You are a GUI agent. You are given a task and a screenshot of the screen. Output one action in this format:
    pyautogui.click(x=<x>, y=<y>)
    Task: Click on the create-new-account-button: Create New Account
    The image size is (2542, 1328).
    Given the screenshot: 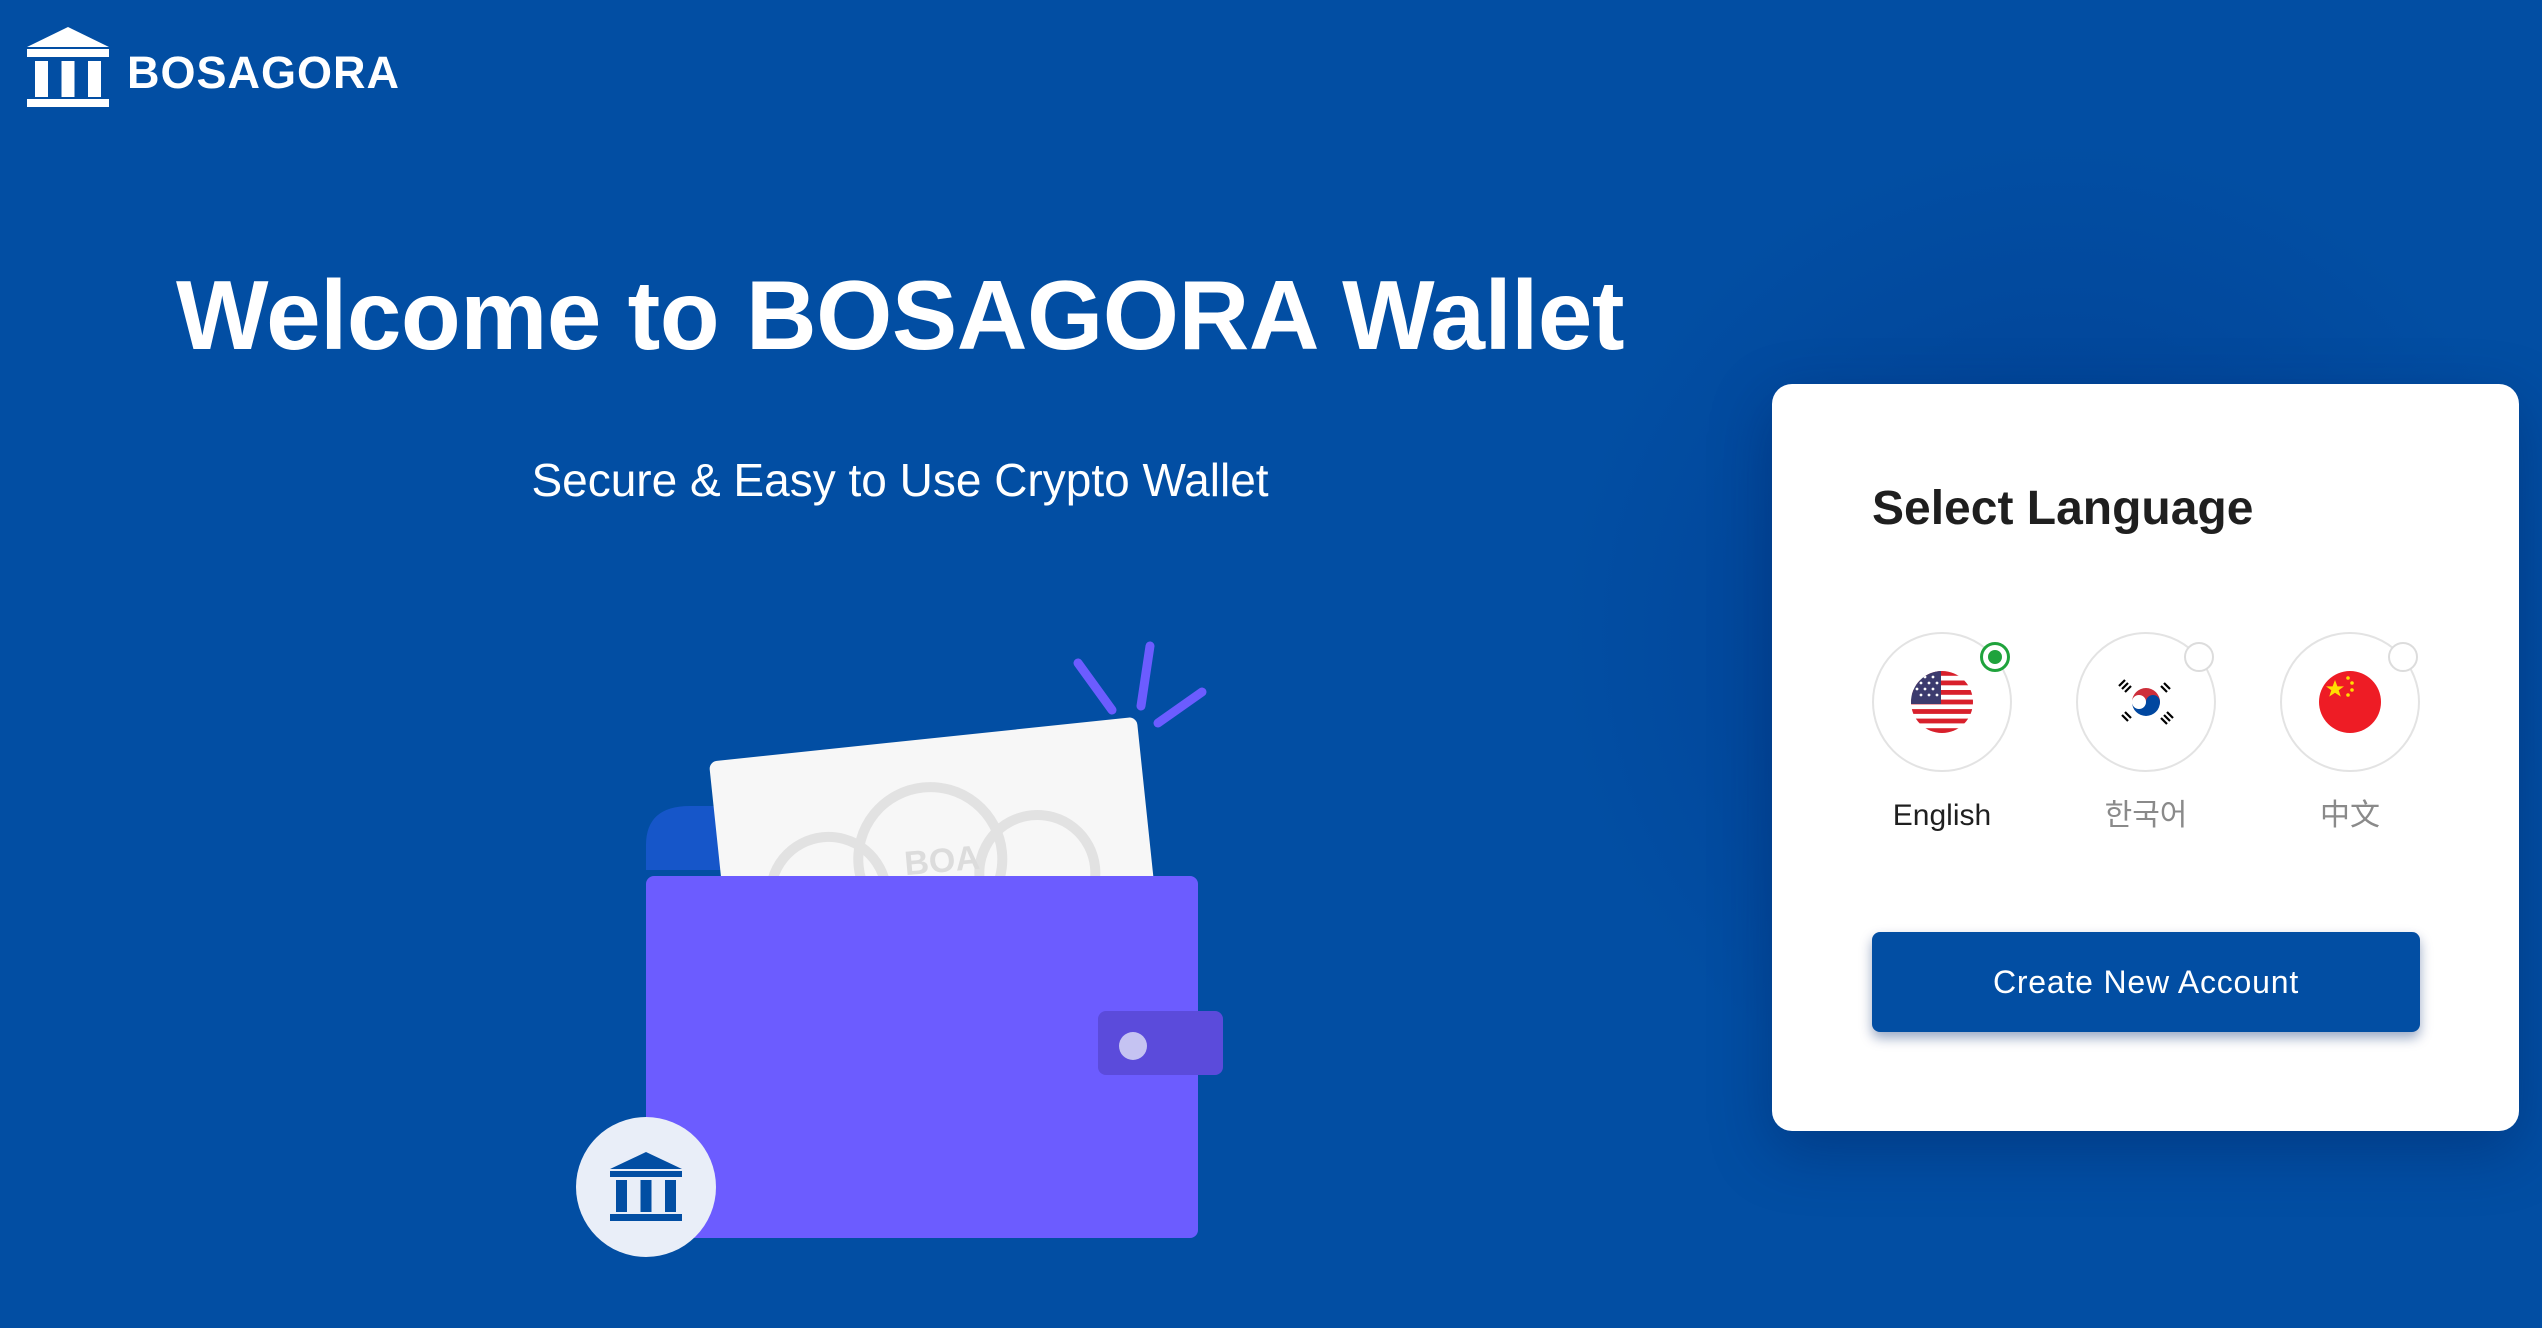 What is the action you would take?
    pyautogui.click(x=2146, y=982)
    